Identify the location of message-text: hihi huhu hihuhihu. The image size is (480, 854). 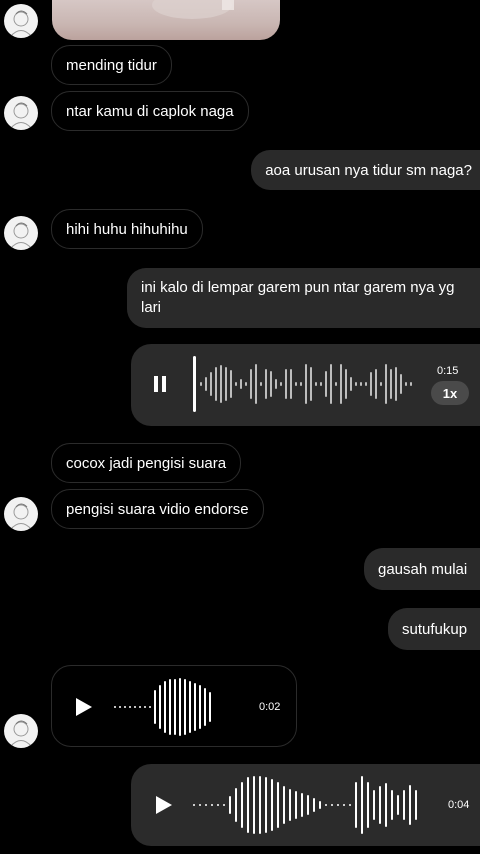
(127, 229).